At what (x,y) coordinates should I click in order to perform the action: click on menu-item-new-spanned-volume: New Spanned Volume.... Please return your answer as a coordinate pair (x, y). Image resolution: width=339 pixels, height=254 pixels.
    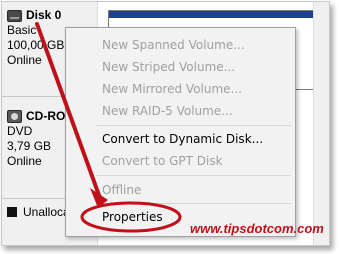
    Looking at the image, I should click on (173, 45).